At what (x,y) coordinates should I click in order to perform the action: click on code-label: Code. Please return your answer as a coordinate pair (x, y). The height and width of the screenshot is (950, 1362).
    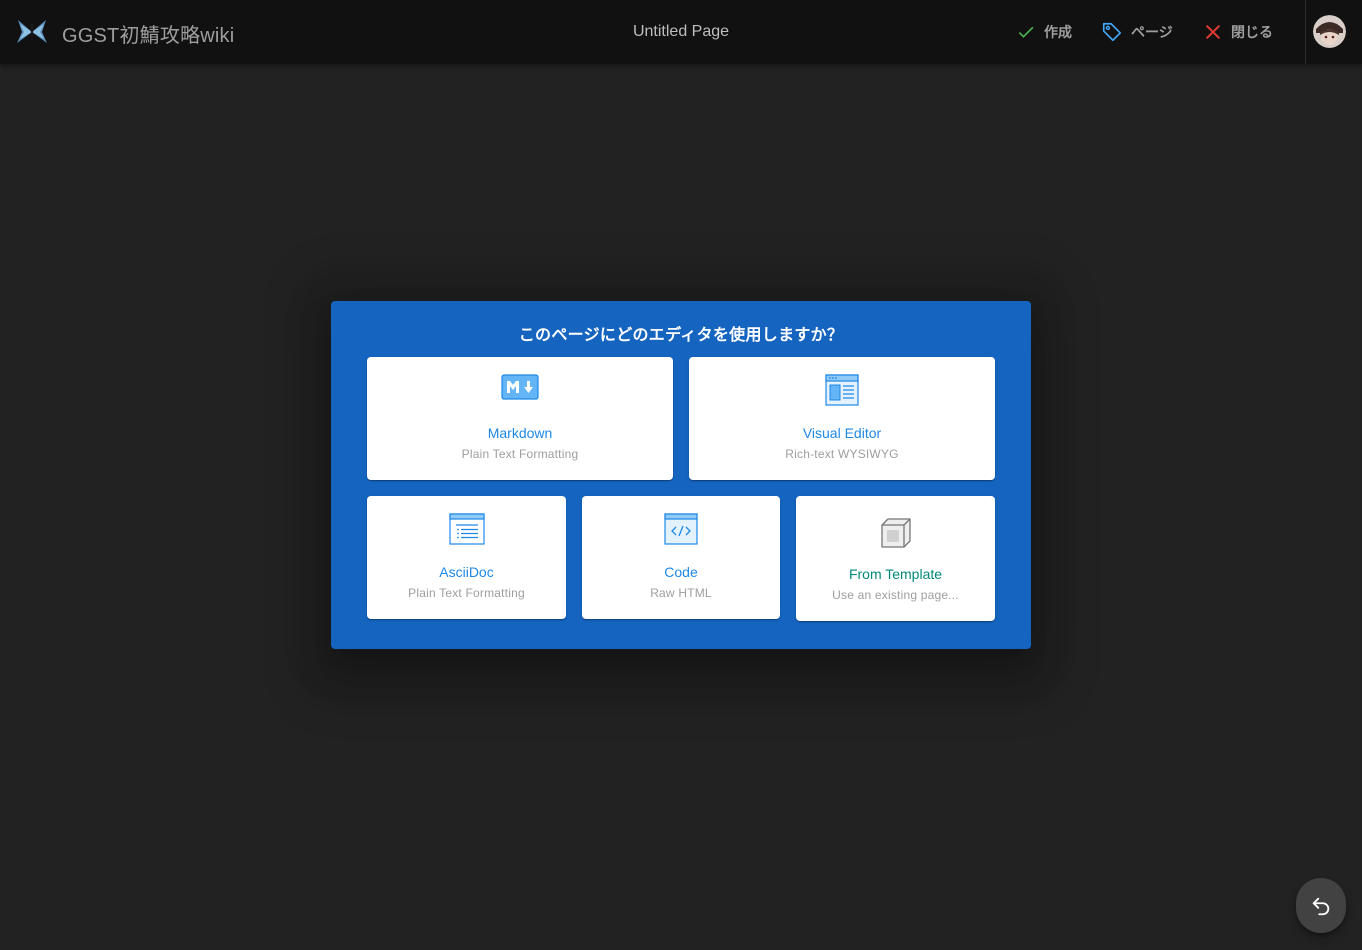
    Looking at the image, I should click on (681, 572).